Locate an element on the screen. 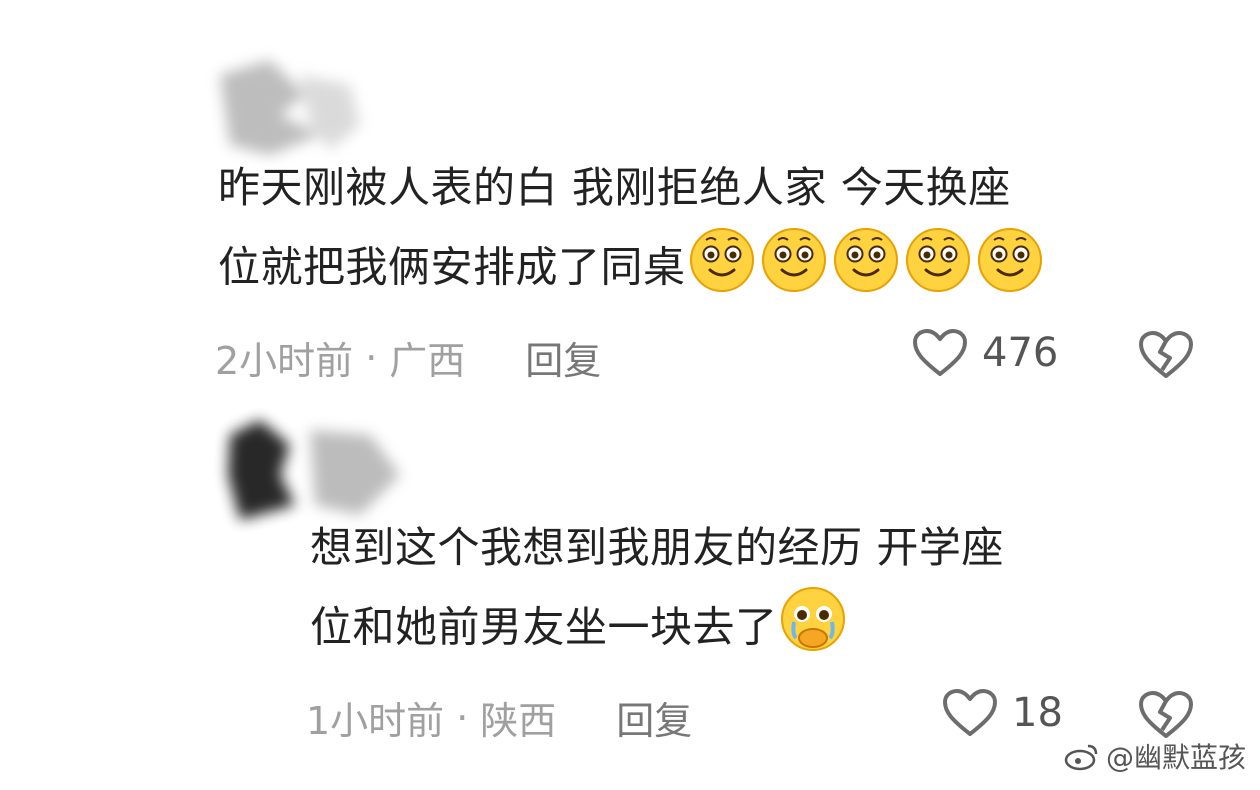 Image resolution: width=1260 pixels, height=790 pixels. watermark: @幽默蓝孩 is located at coordinates (1155, 756).